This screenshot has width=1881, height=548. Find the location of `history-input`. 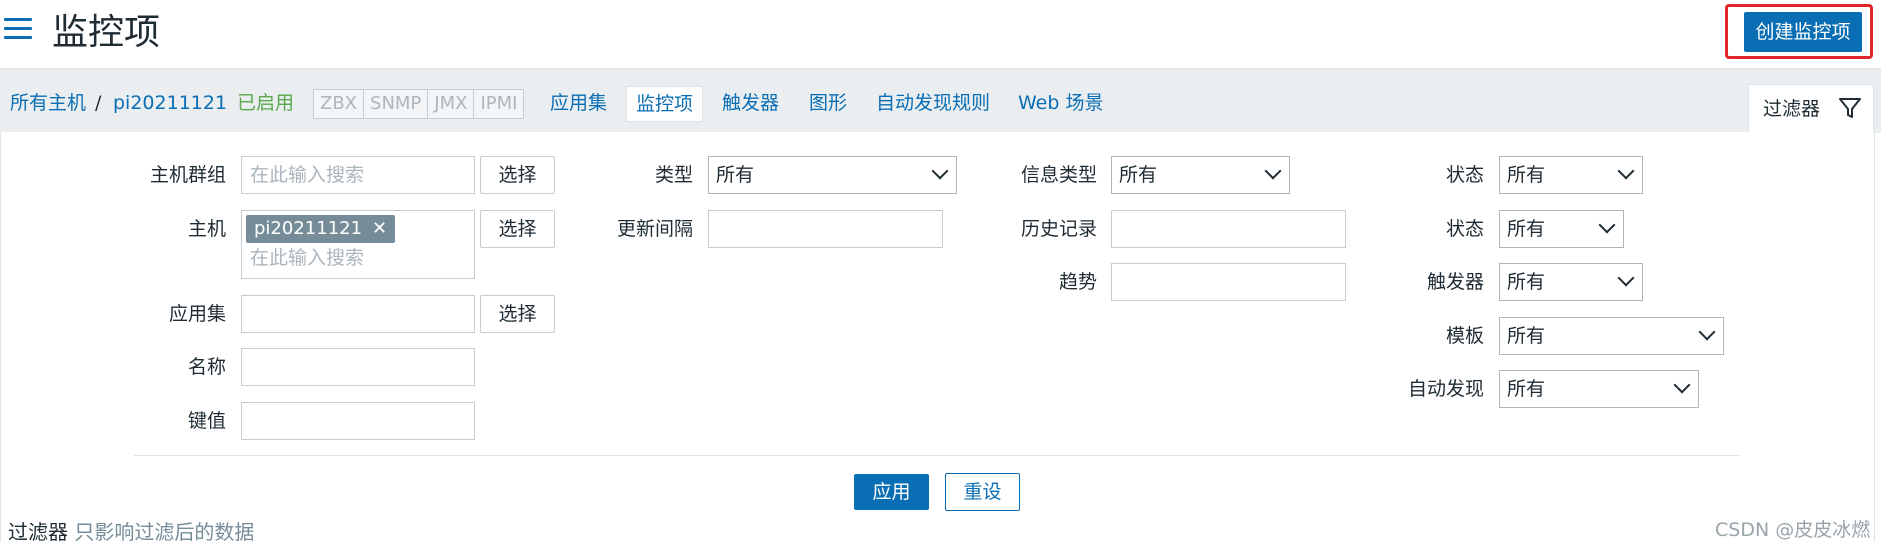

history-input is located at coordinates (1228, 229).